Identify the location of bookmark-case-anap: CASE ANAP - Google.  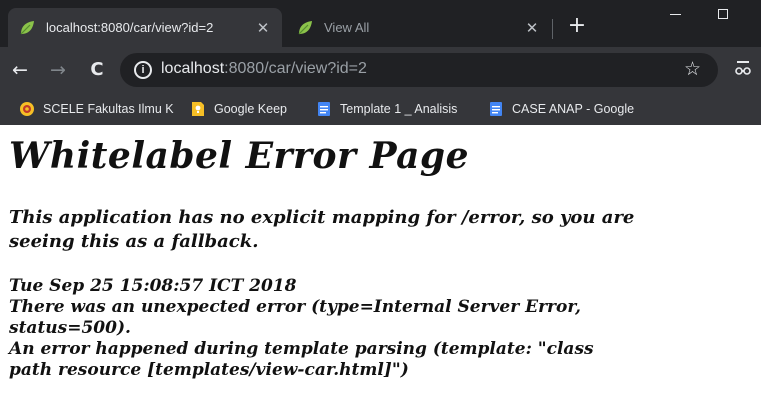
(571, 109).